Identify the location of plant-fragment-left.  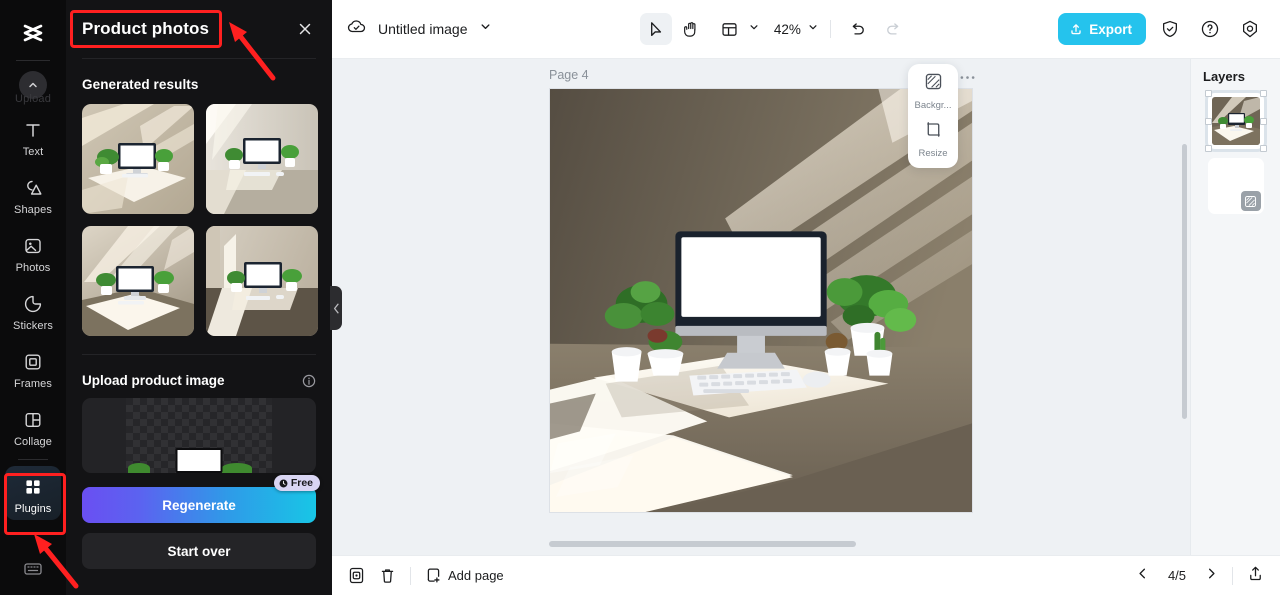
(139, 468).